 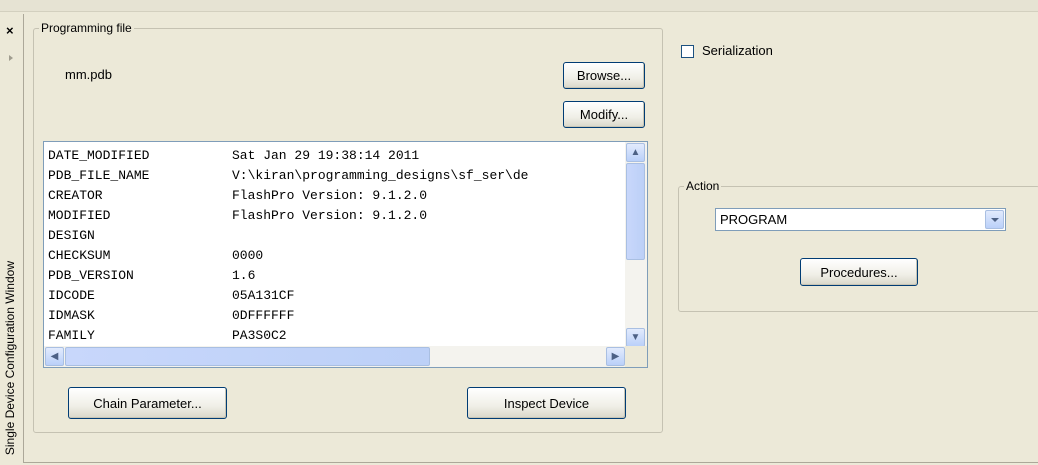 I want to click on scrollbar-corner, so click(x=636, y=356).